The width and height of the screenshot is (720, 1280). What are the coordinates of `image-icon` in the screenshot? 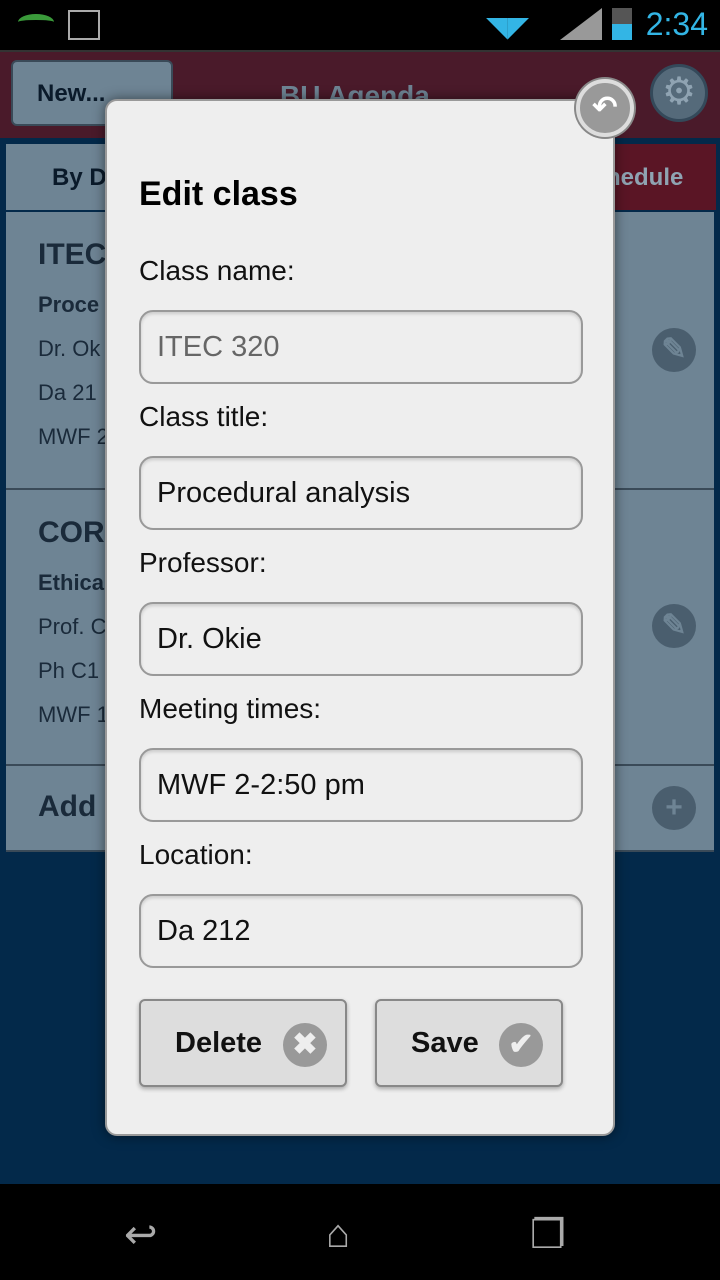 It's located at (84, 25).